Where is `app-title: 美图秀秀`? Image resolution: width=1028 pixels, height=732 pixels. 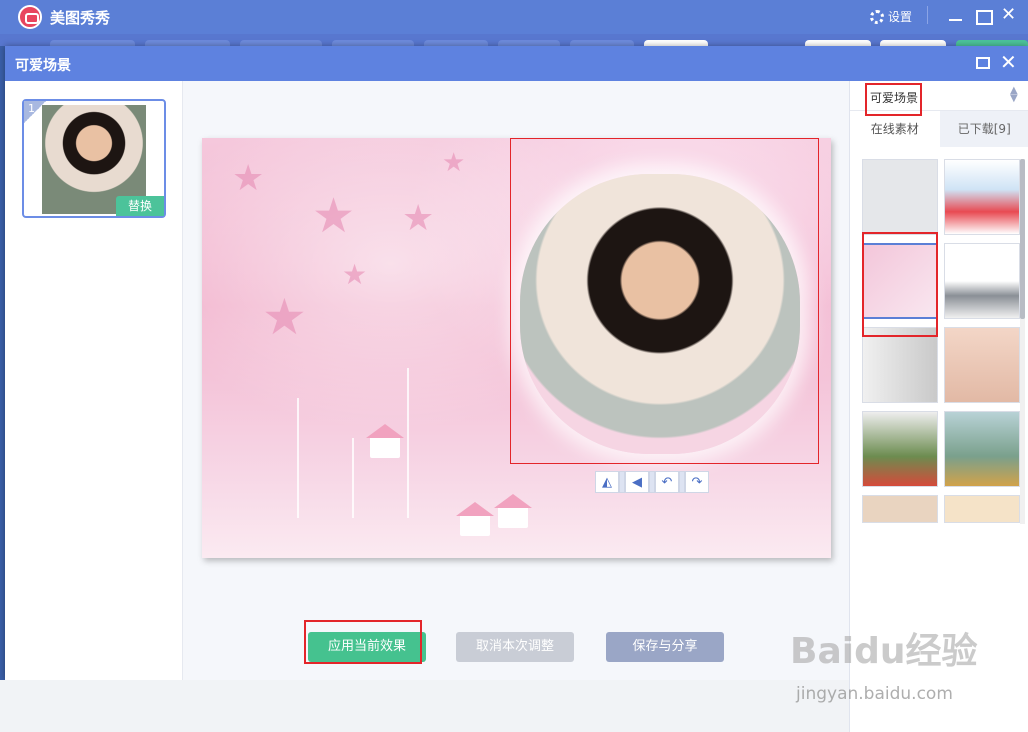
app-title: 美图秀秀 is located at coordinates (80, 18).